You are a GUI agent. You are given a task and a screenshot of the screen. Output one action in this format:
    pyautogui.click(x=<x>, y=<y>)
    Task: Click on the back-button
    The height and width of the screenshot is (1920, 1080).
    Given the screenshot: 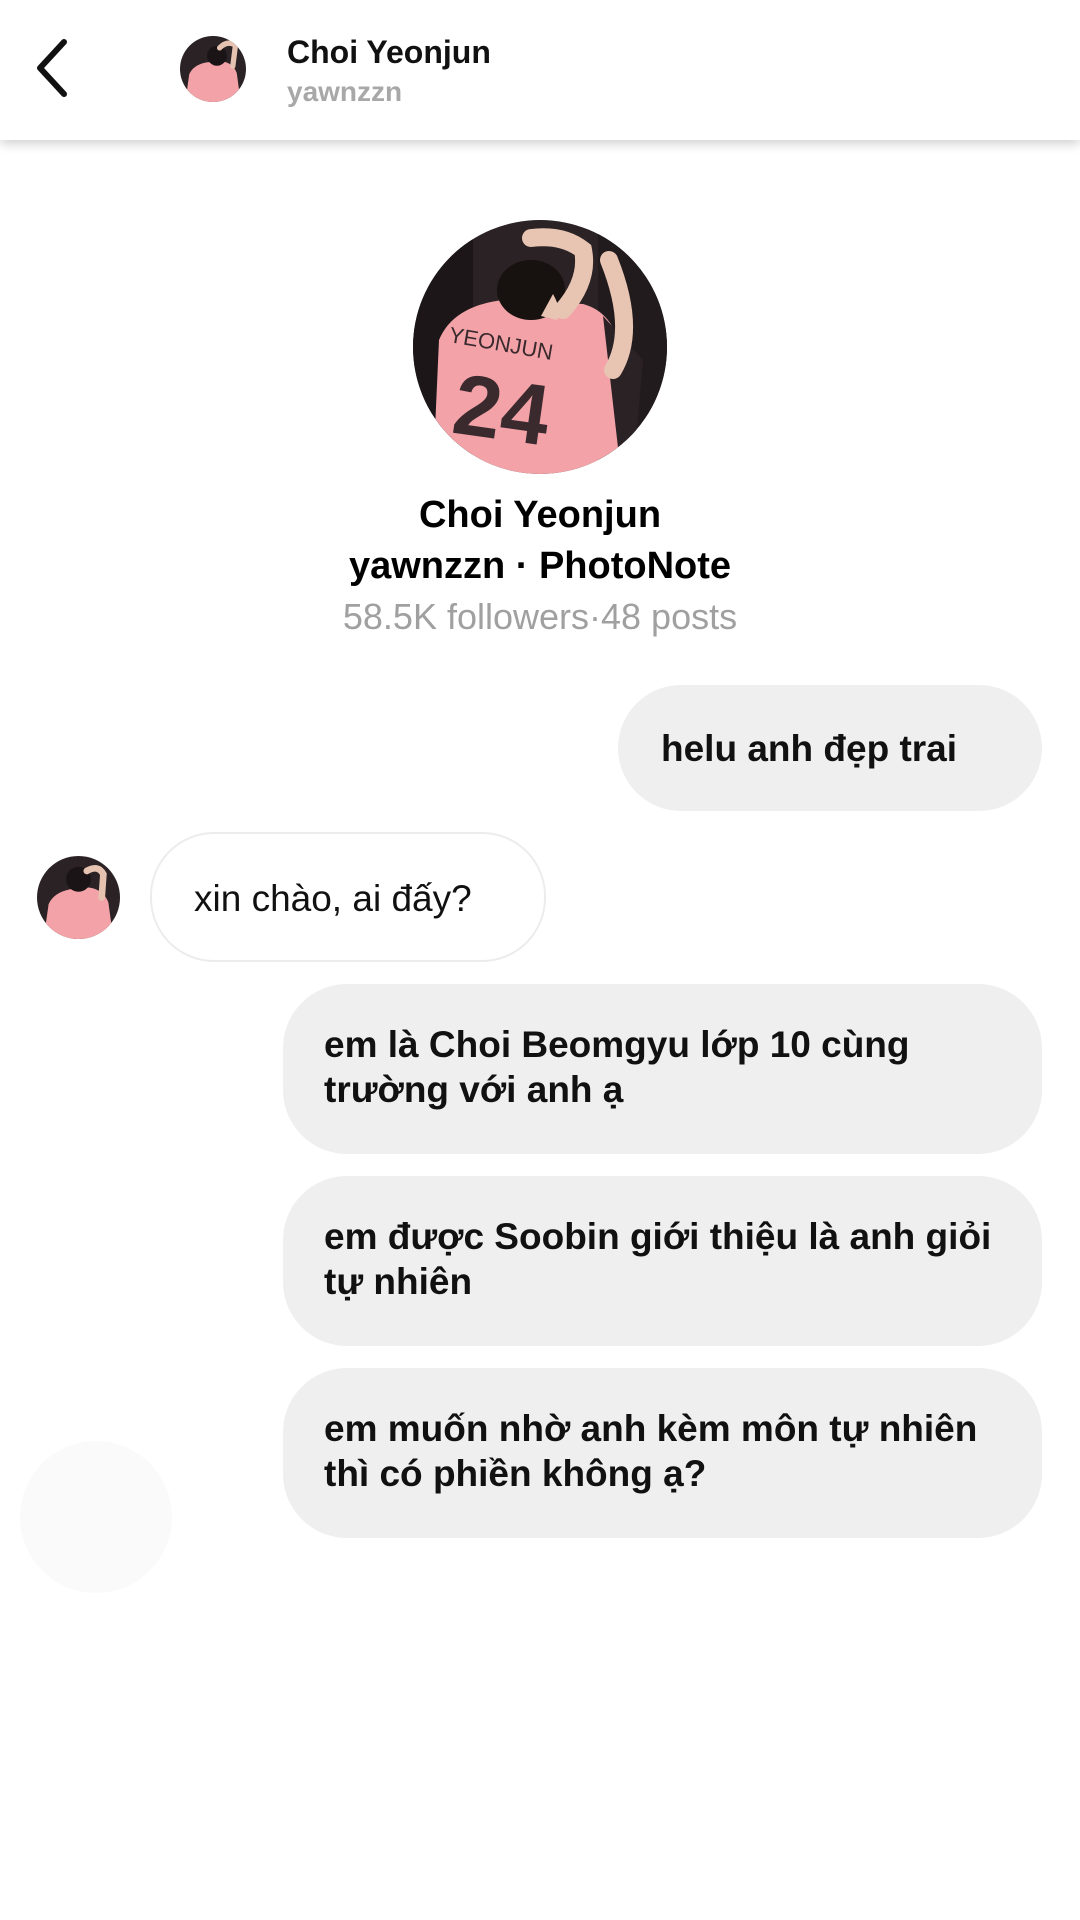 What is the action you would take?
    pyautogui.click(x=52, y=68)
    